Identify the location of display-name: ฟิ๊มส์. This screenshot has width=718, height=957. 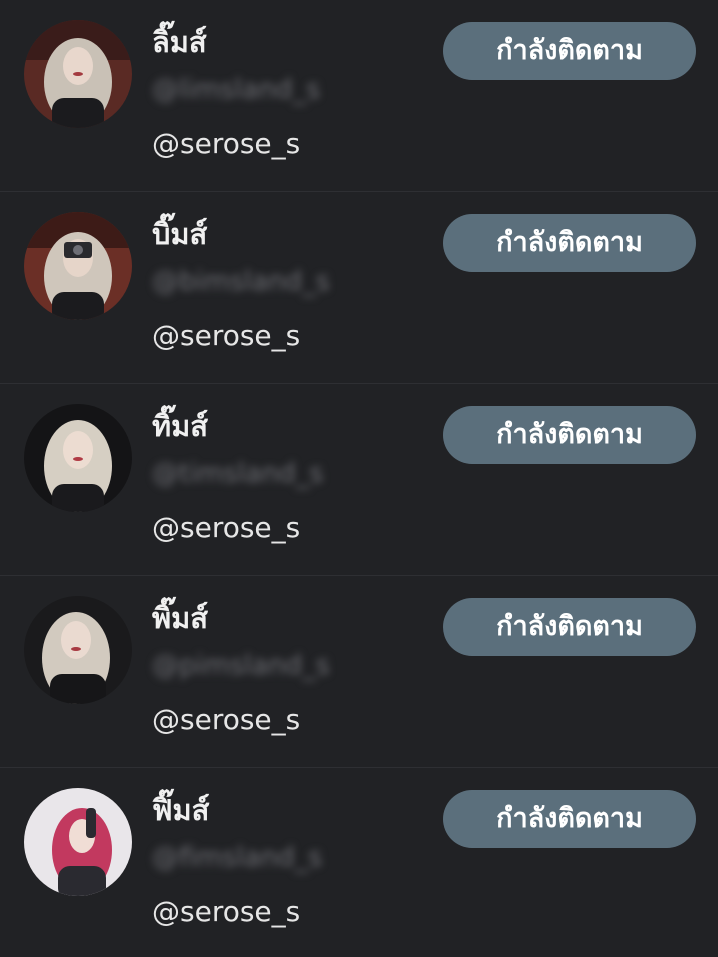
(181, 810).